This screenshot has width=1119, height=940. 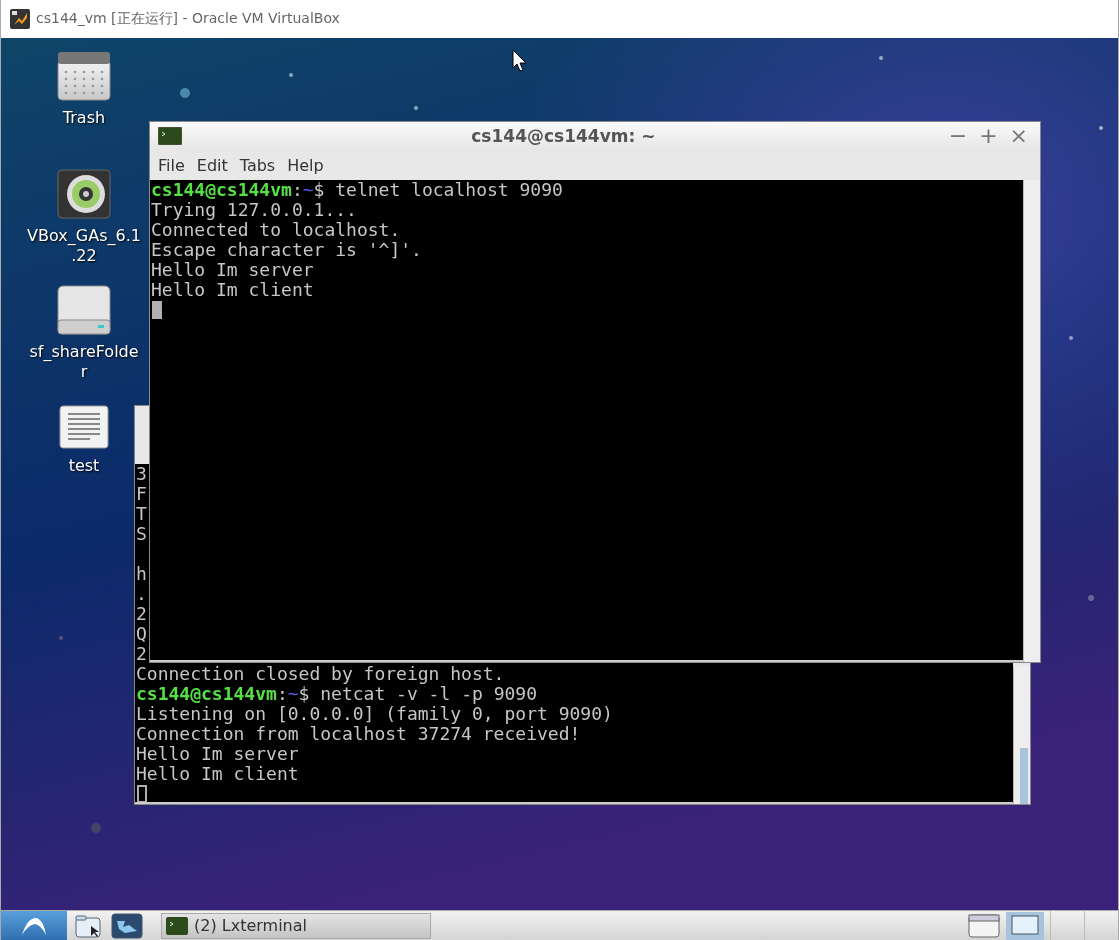 I want to click on start-button, so click(x=34, y=925).